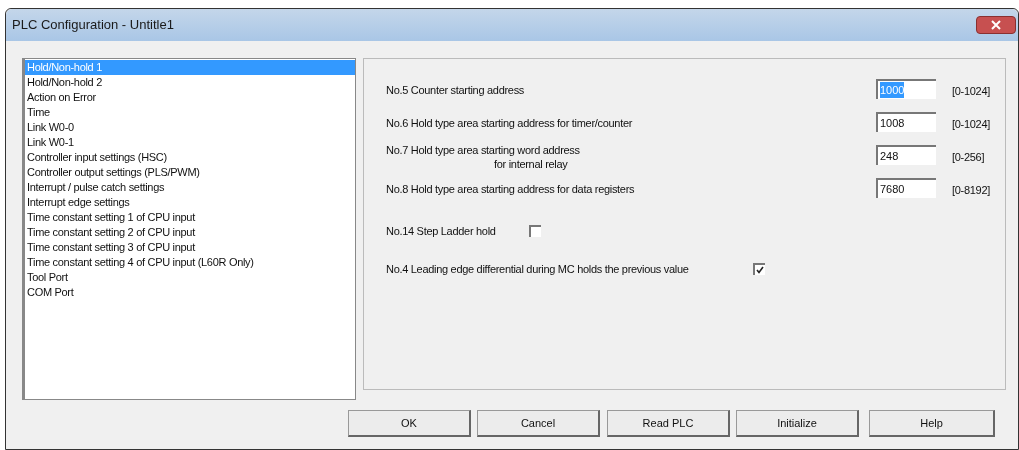 The image size is (1019, 450). Describe the element at coordinates (441, 231) in the screenshot. I see `setting-label: No.14 Step Ladder hold` at that location.